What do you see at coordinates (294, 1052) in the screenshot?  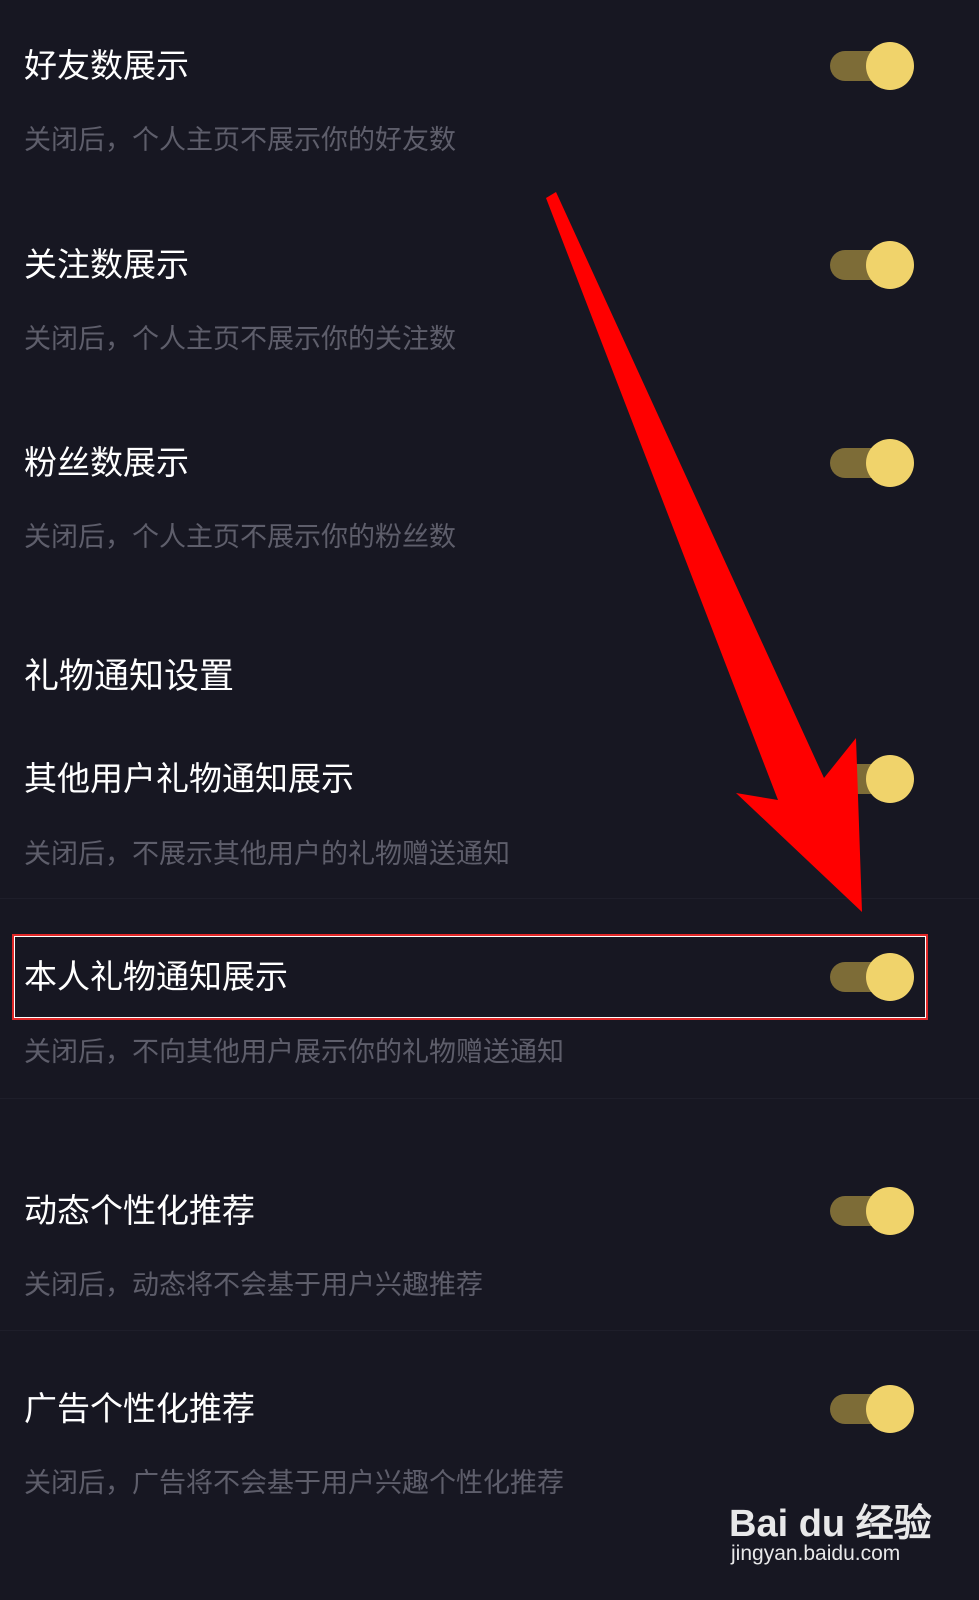 I see `setting-desc-my-gift-notice: 关闭后，不向其他用户展示你的礼物赠送通知` at bounding box center [294, 1052].